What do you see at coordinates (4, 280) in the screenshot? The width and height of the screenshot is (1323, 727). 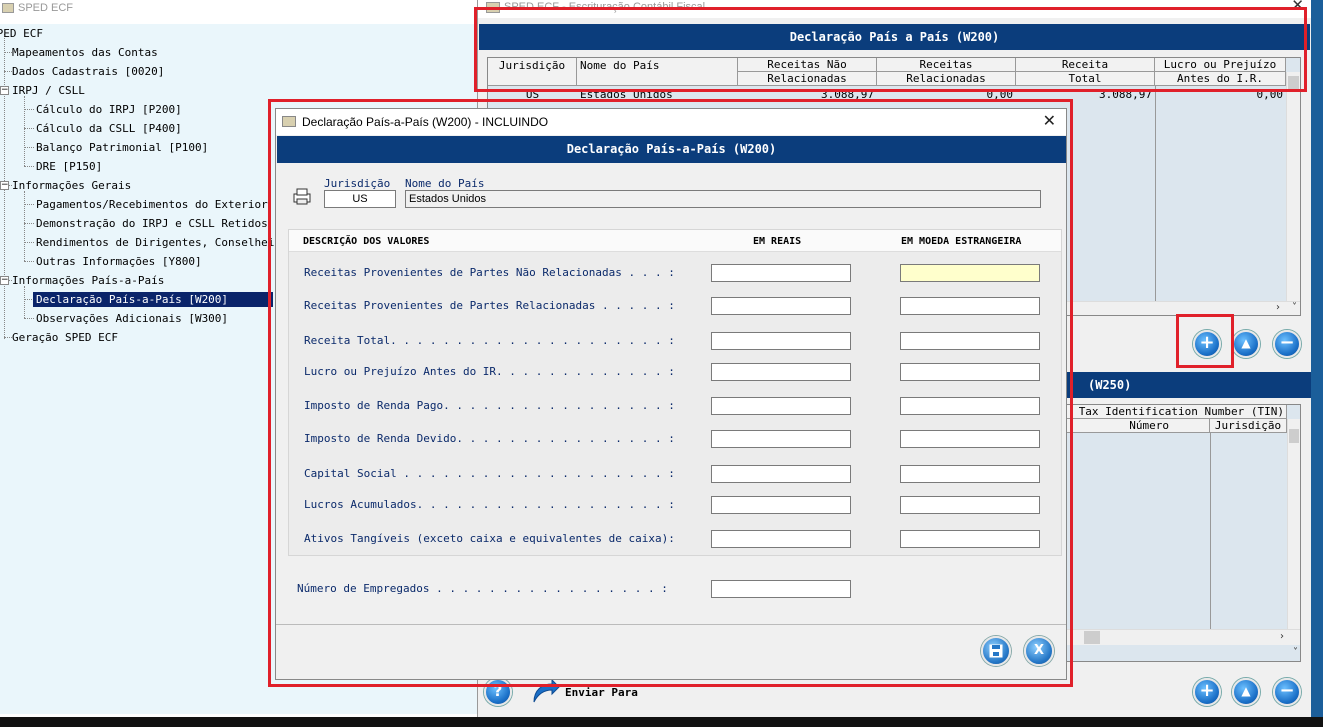 I see `expander-pais-a-pais: −` at bounding box center [4, 280].